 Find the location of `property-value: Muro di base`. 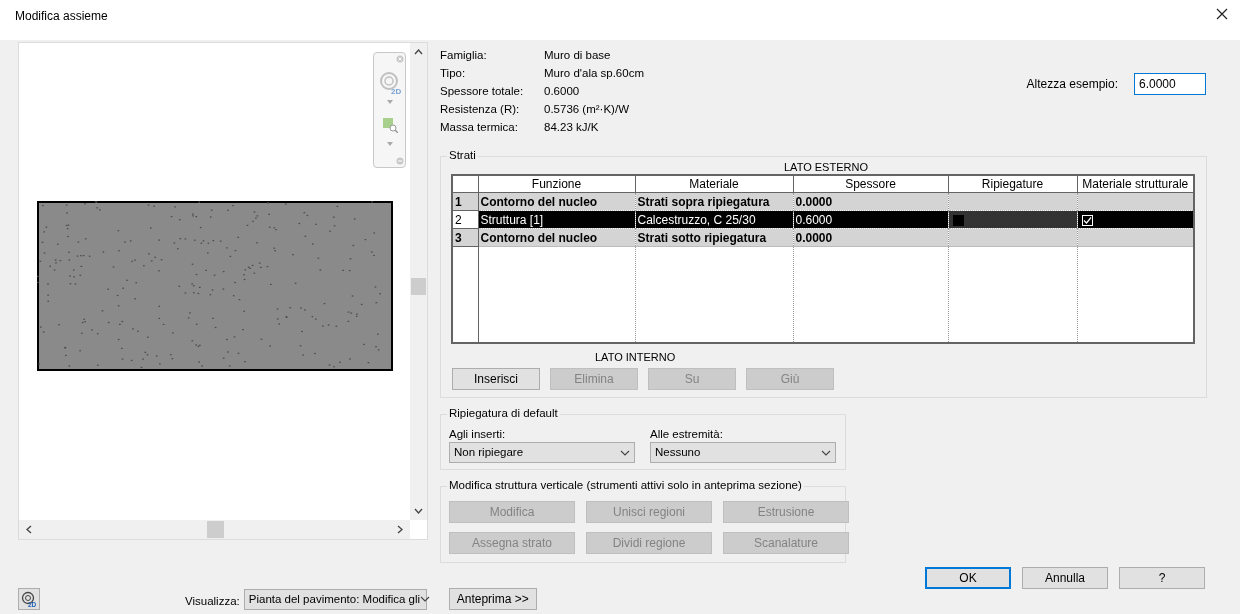

property-value: Muro di base is located at coordinates (578, 55).